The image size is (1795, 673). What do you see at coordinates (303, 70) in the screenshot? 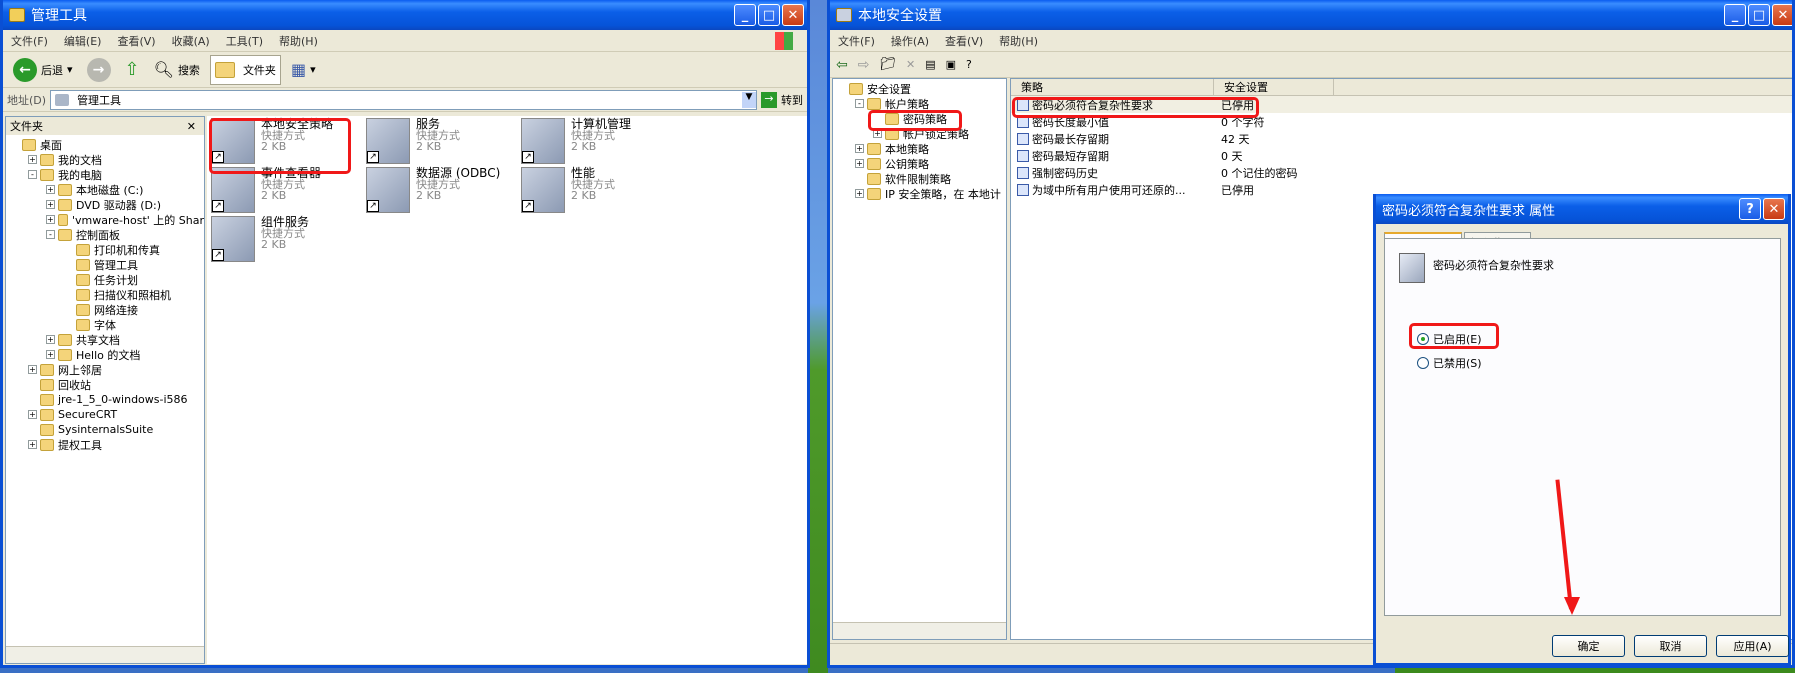
I see `views-button: ▦ ▾` at bounding box center [303, 70].